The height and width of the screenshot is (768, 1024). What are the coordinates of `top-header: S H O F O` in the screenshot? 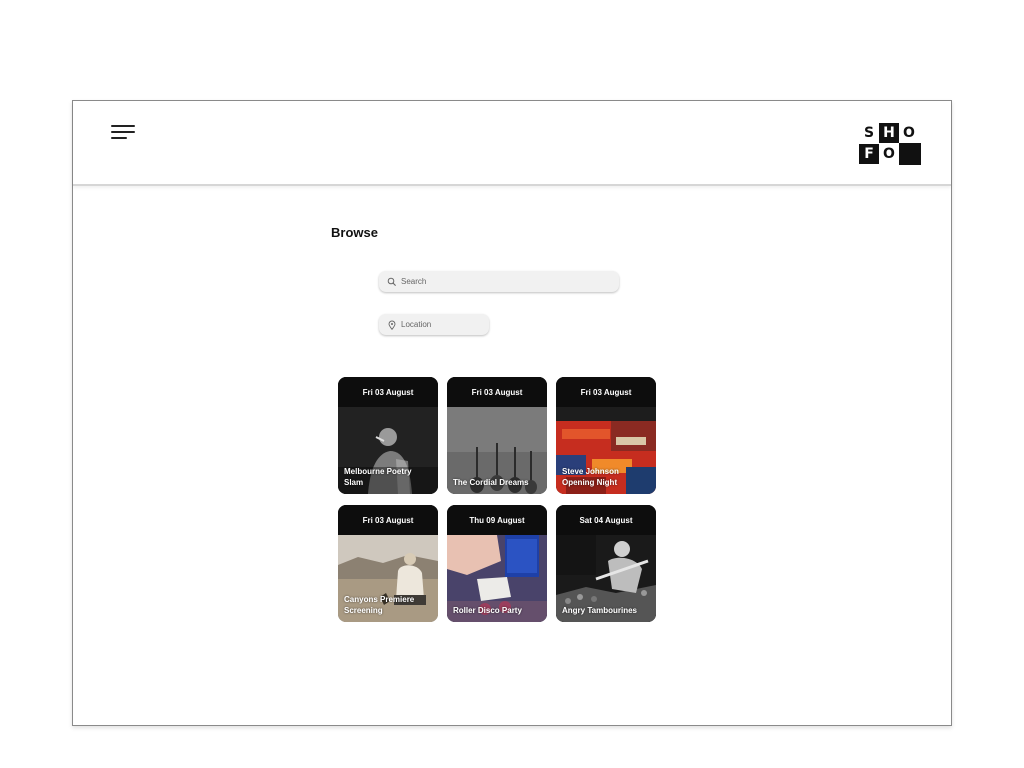 It's located at (512, 143).